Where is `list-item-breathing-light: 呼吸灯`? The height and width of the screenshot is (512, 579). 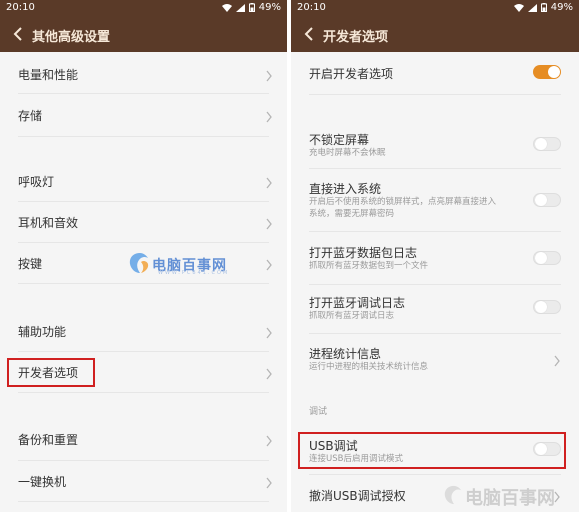 list-item-breathing-light: 呼吸灯 is located at coordinates (143, 181).